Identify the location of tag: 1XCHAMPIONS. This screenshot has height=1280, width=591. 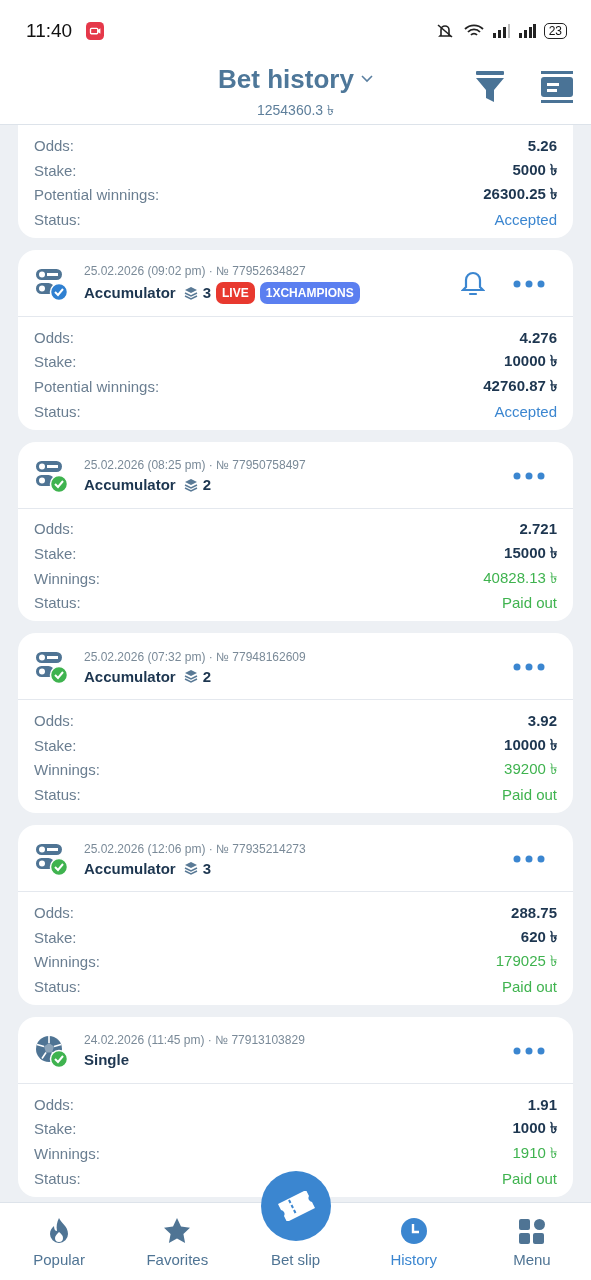
(309, 292).